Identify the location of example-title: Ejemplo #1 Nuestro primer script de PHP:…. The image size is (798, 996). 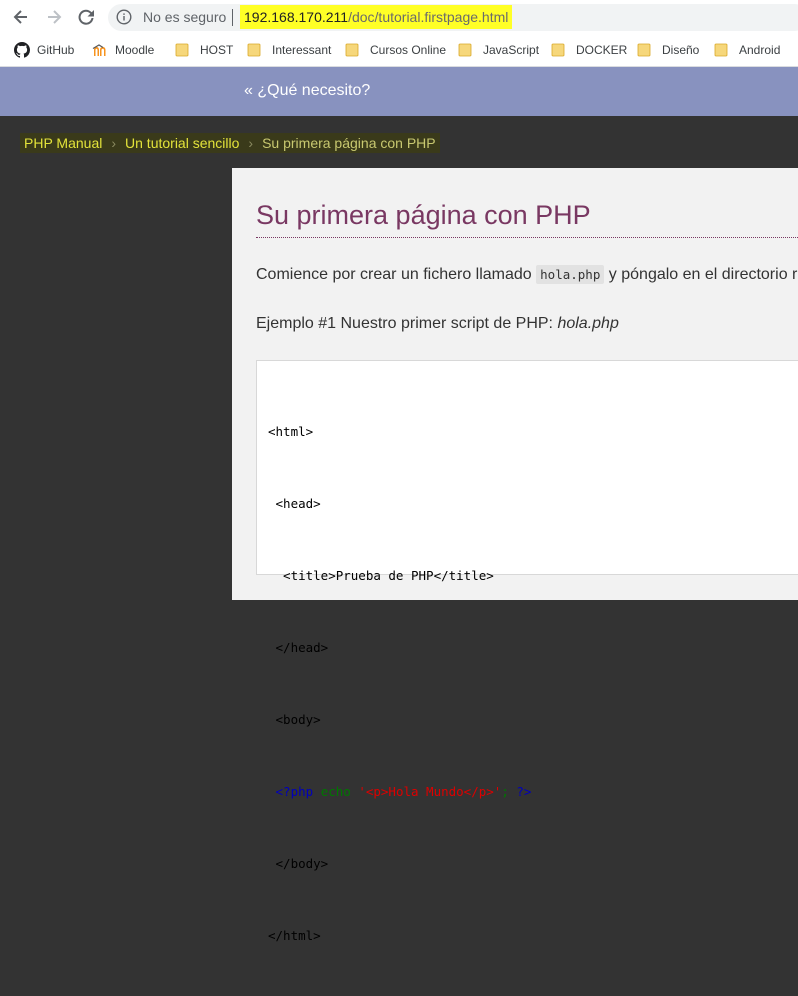
(437, 324).